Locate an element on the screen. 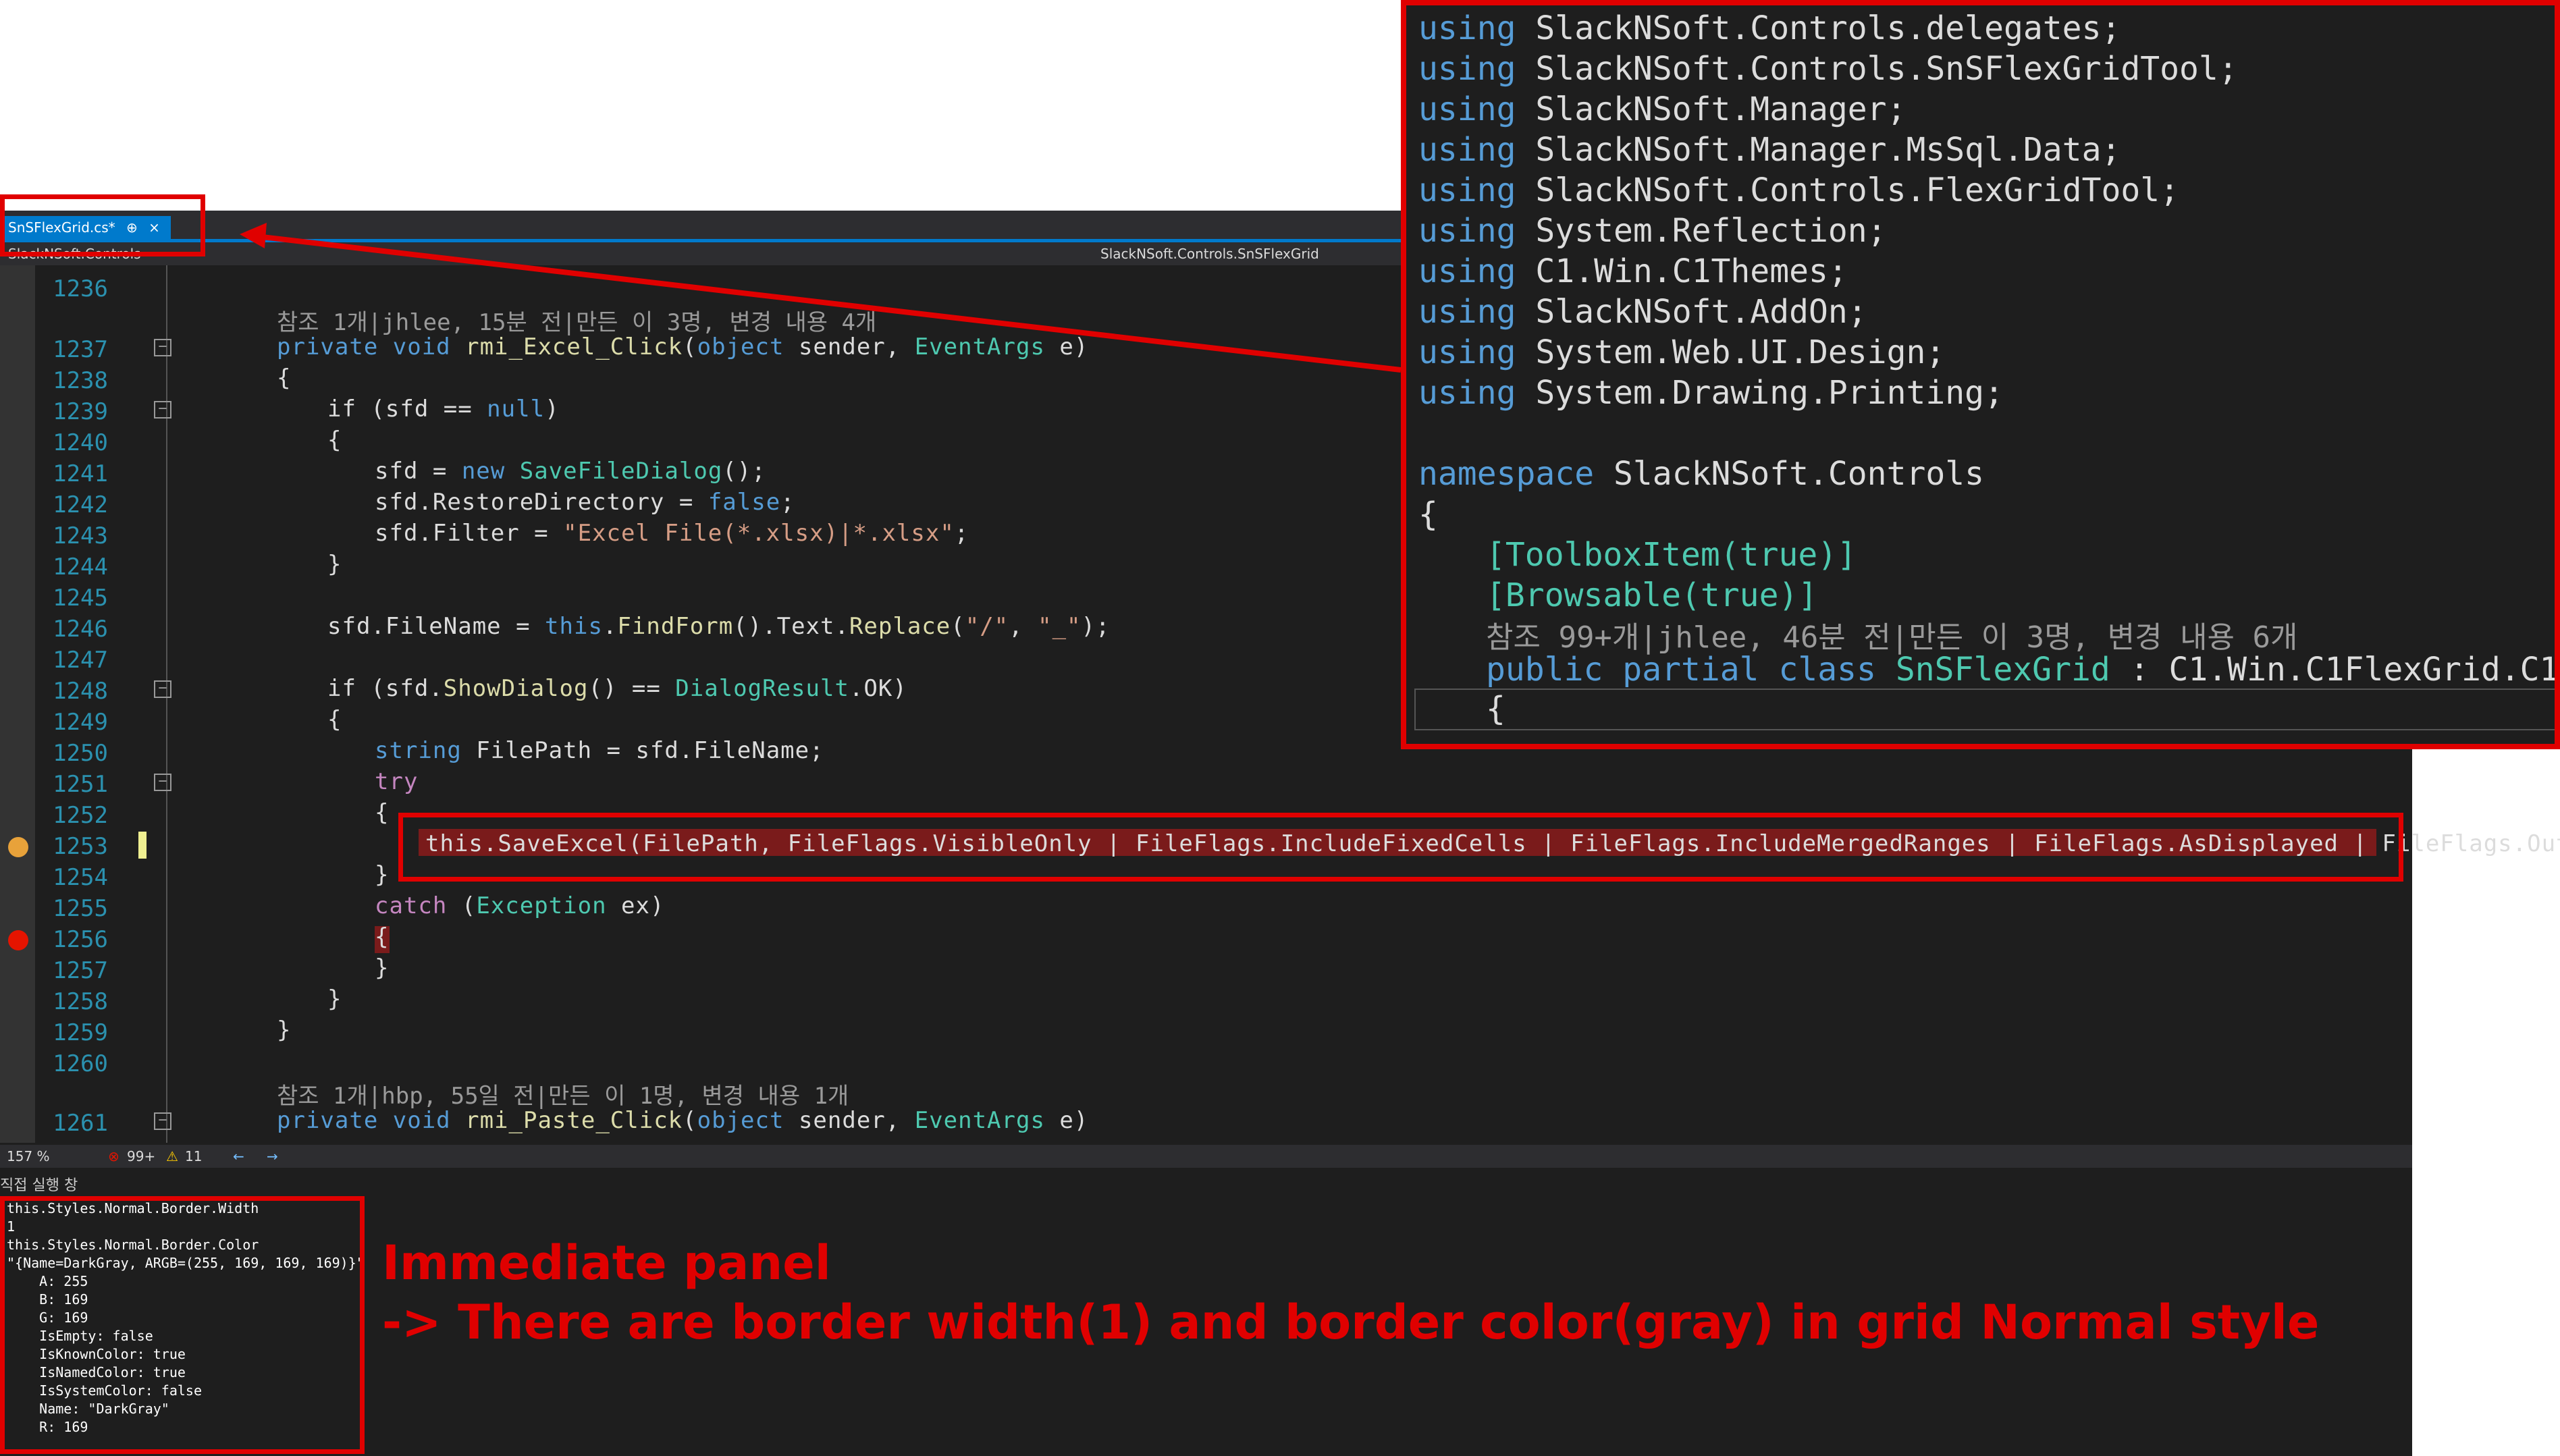 This screenshot has height=1456, width=2560. namespace-keyword: namespace is located at coordinates (1506, 474).